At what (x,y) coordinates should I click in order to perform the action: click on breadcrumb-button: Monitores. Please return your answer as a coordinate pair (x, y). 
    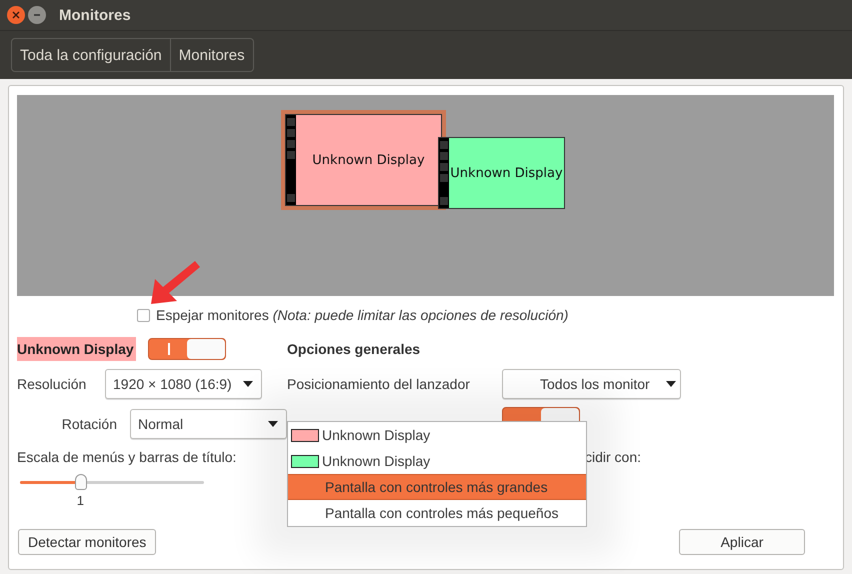
    Looking at the image, I should click on (212, 55).